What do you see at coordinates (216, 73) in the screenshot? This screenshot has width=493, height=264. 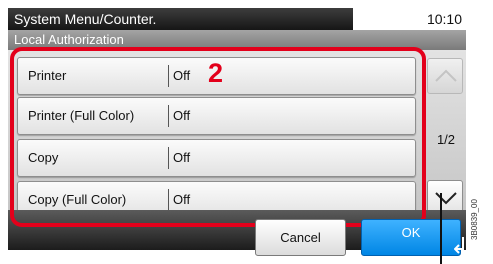 I see `step-callout: 2` at bounding box center [216, 73].